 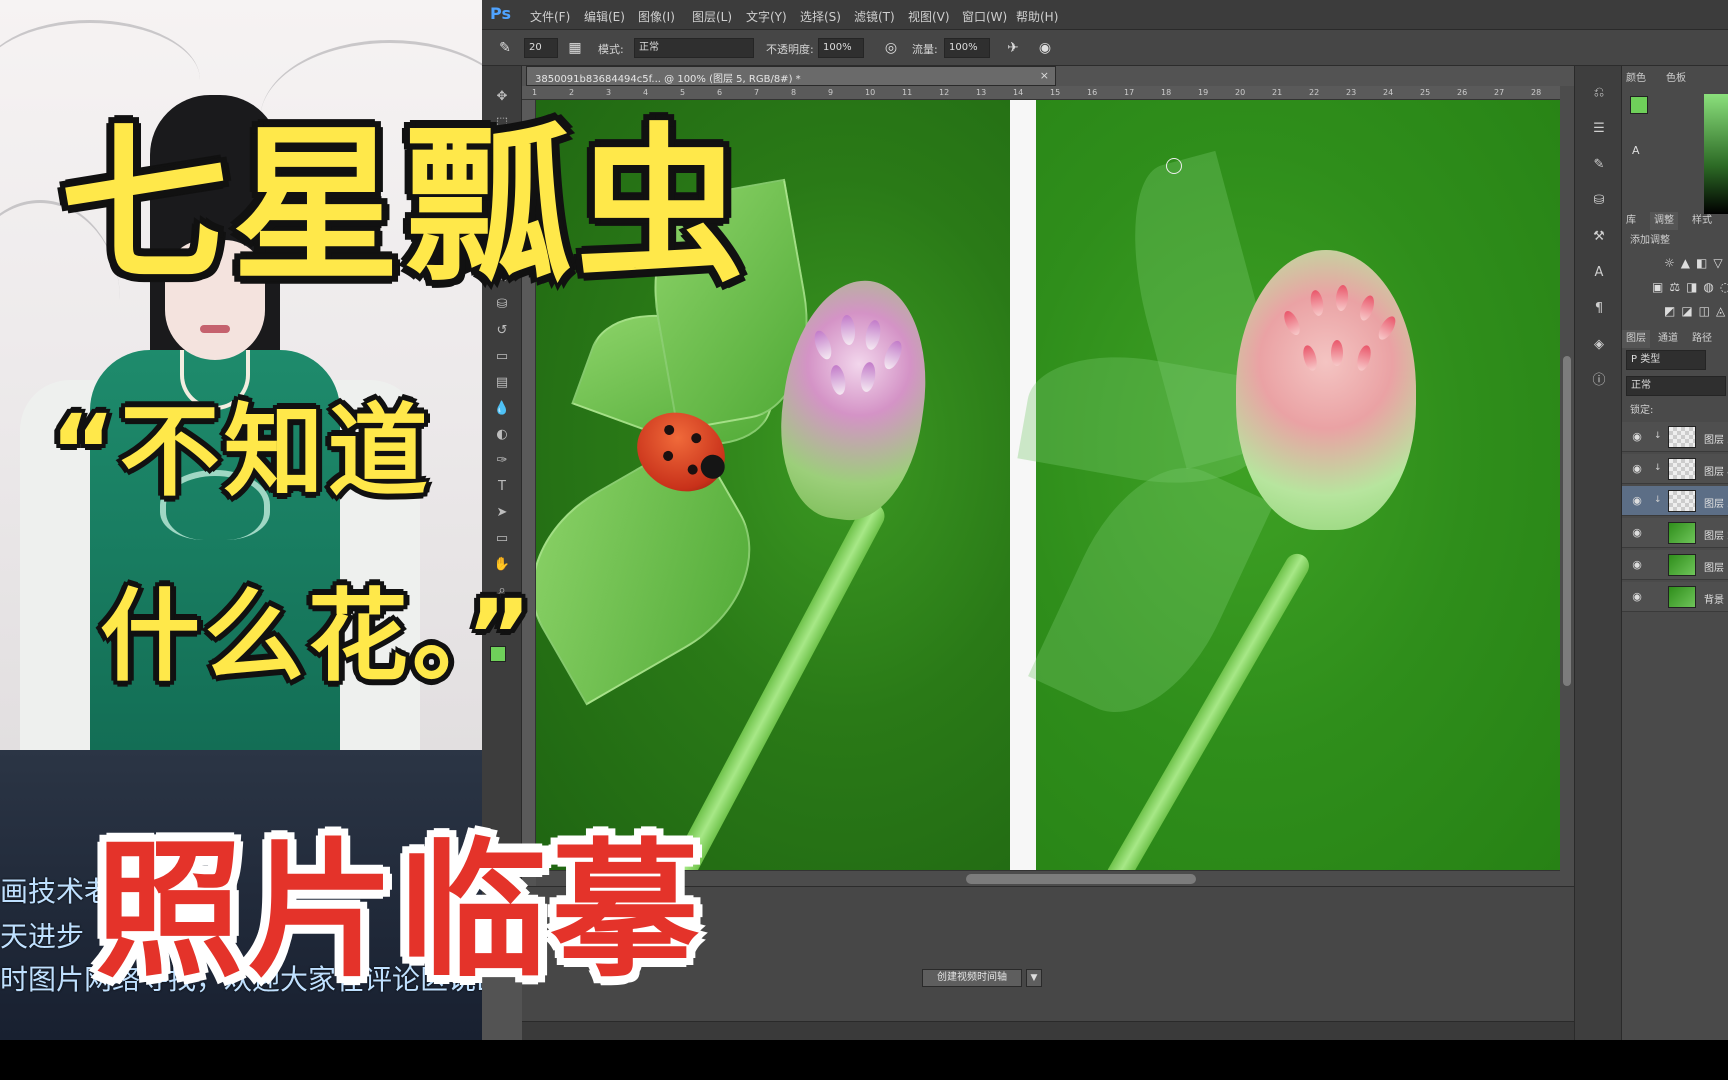 I want to click on clone-source-icon: ⛁, so click(x=1599, y=201).